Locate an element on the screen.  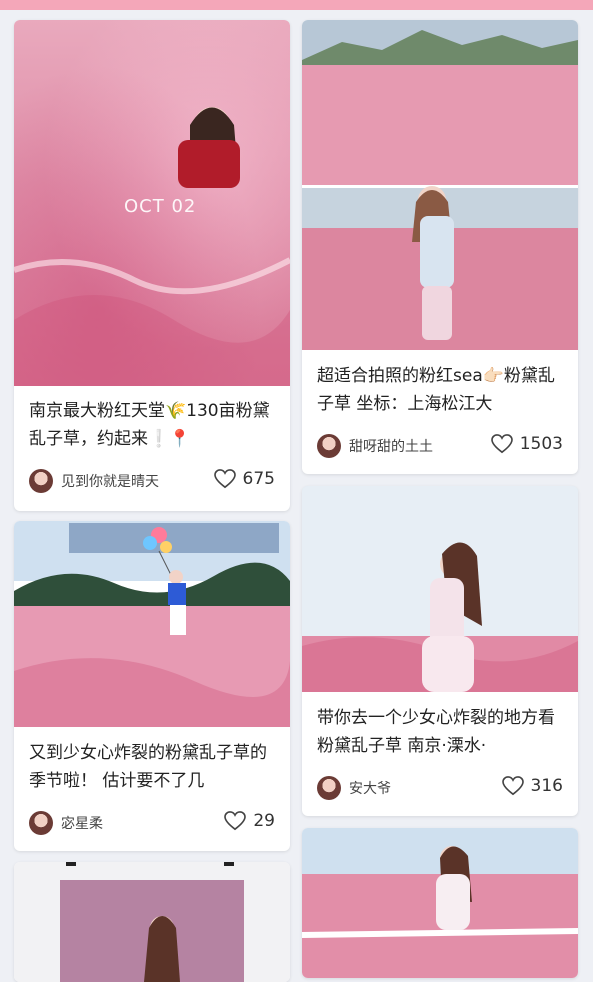
card-2-title: 超适合拍照的粉红sea👉🏻粉黛乱子草 坐标：上海松江大 is located at coordinates (440, 390).